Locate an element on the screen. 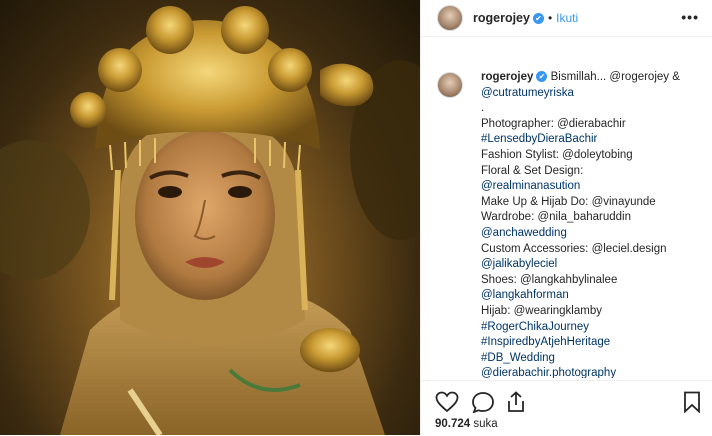 Image resolution: width=712 pixels, height=436 pixels. caption-hashtag: #DB_Wedding is located at coordinates (591, 359).